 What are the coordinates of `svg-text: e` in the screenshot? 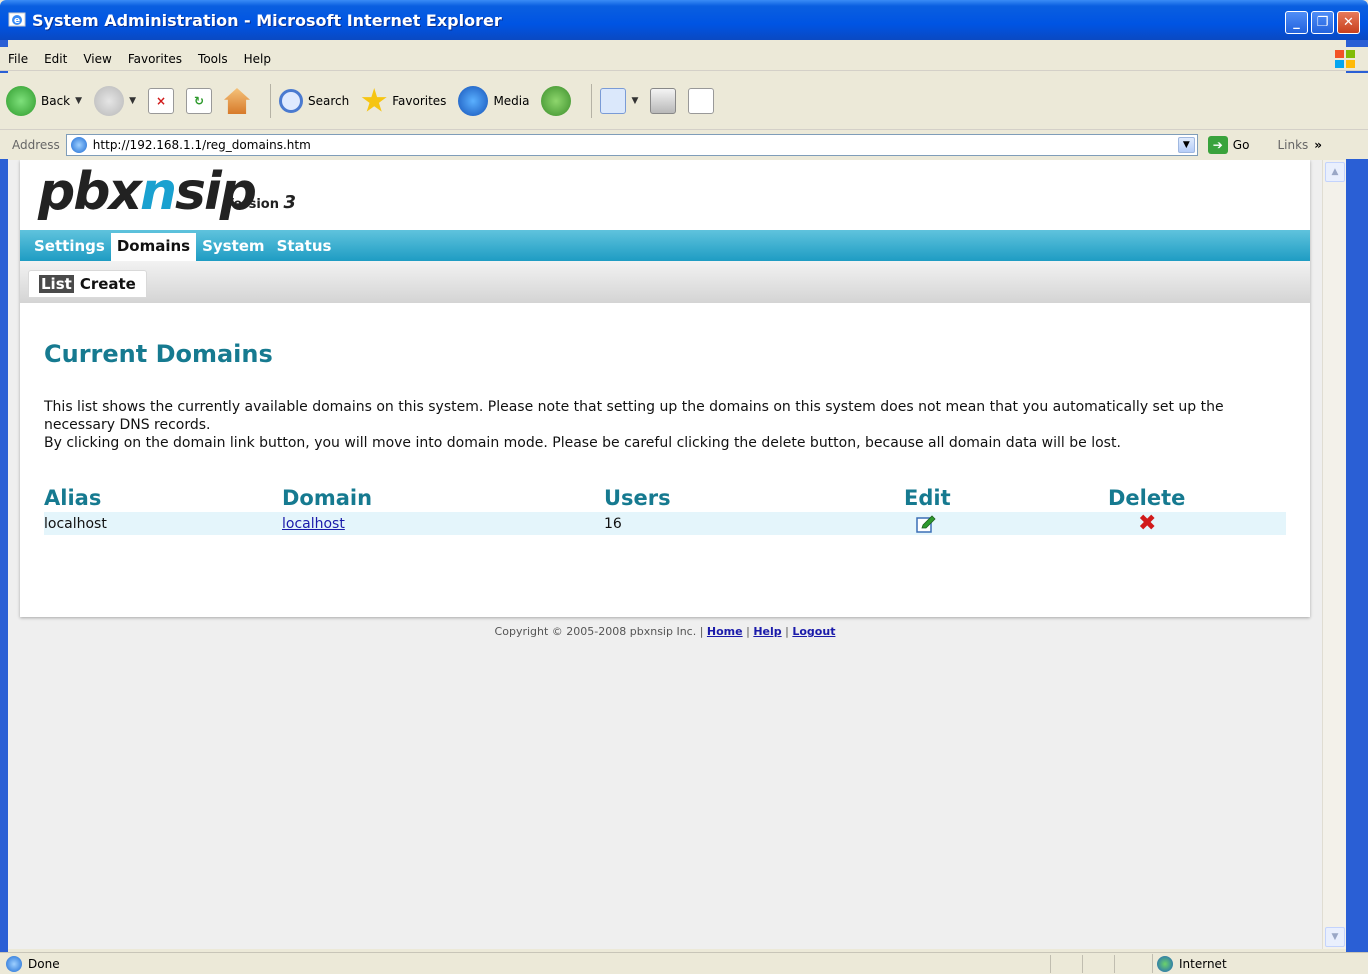 It's located at (17, 21).